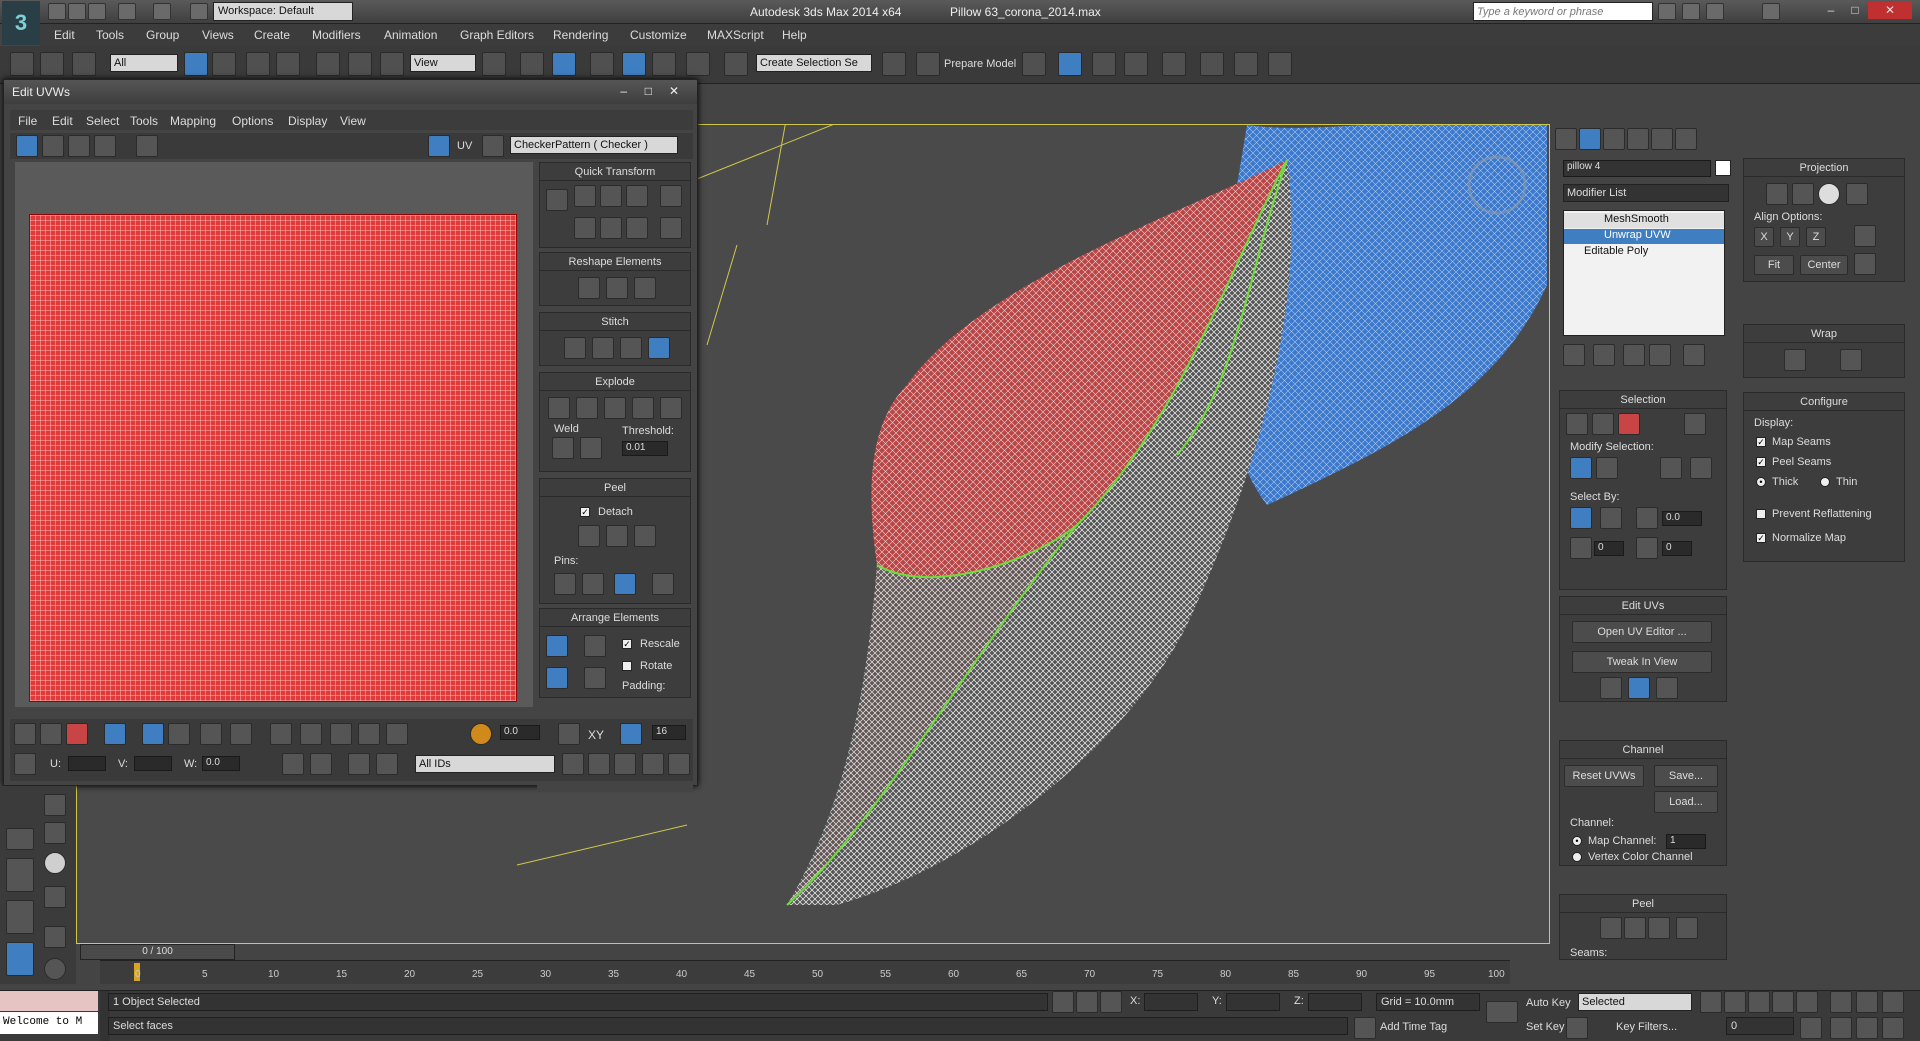 The height and width of the screenshot is (1041, 1920). Describe the element at coordinates (658, 35) in the screenshot. I see `menu-customize: Customize` at that location.